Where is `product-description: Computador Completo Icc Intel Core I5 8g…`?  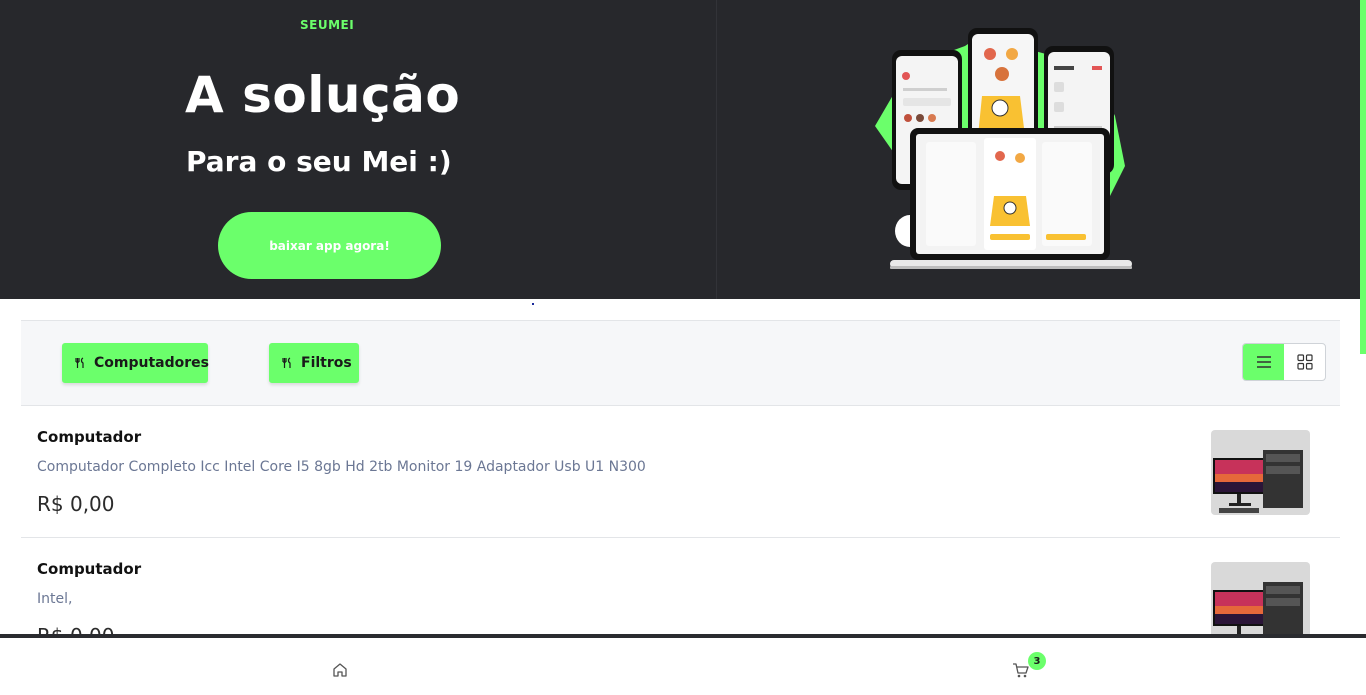 product-description: Computador Completo Icc Intel Core I5 8g… is located at coordinates (341, 467).